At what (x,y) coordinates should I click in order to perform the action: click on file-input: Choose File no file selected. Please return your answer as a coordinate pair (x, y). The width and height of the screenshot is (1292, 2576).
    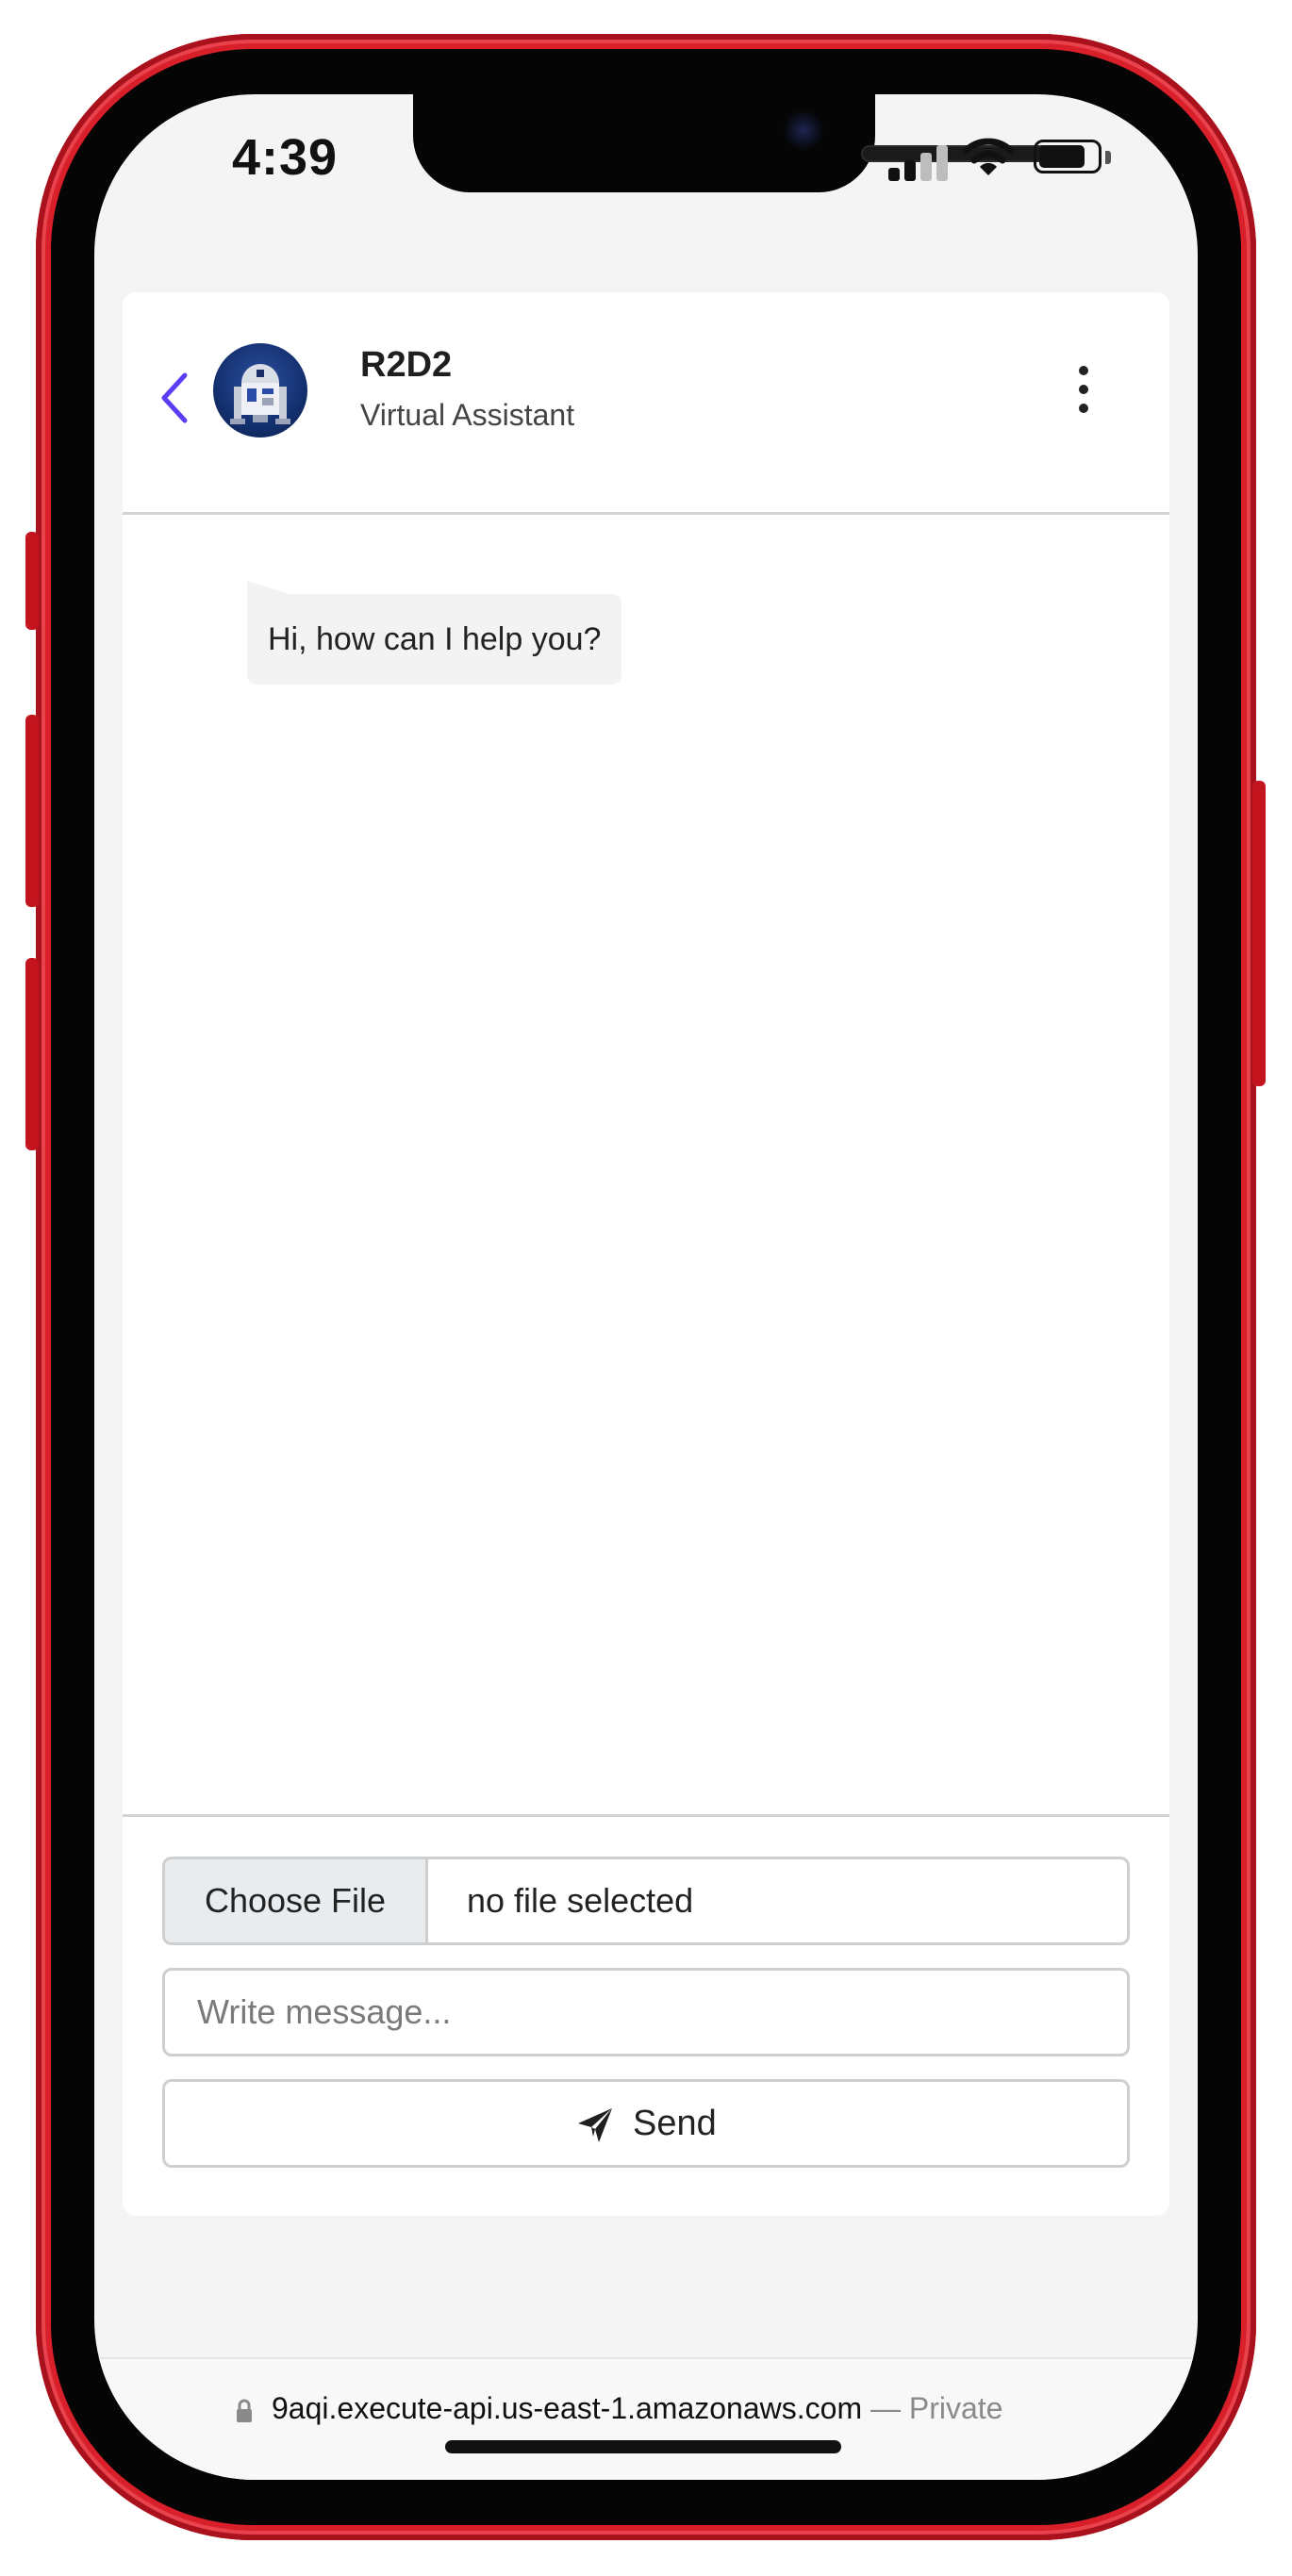
    Looking at the image, I should click on (646, 1901).